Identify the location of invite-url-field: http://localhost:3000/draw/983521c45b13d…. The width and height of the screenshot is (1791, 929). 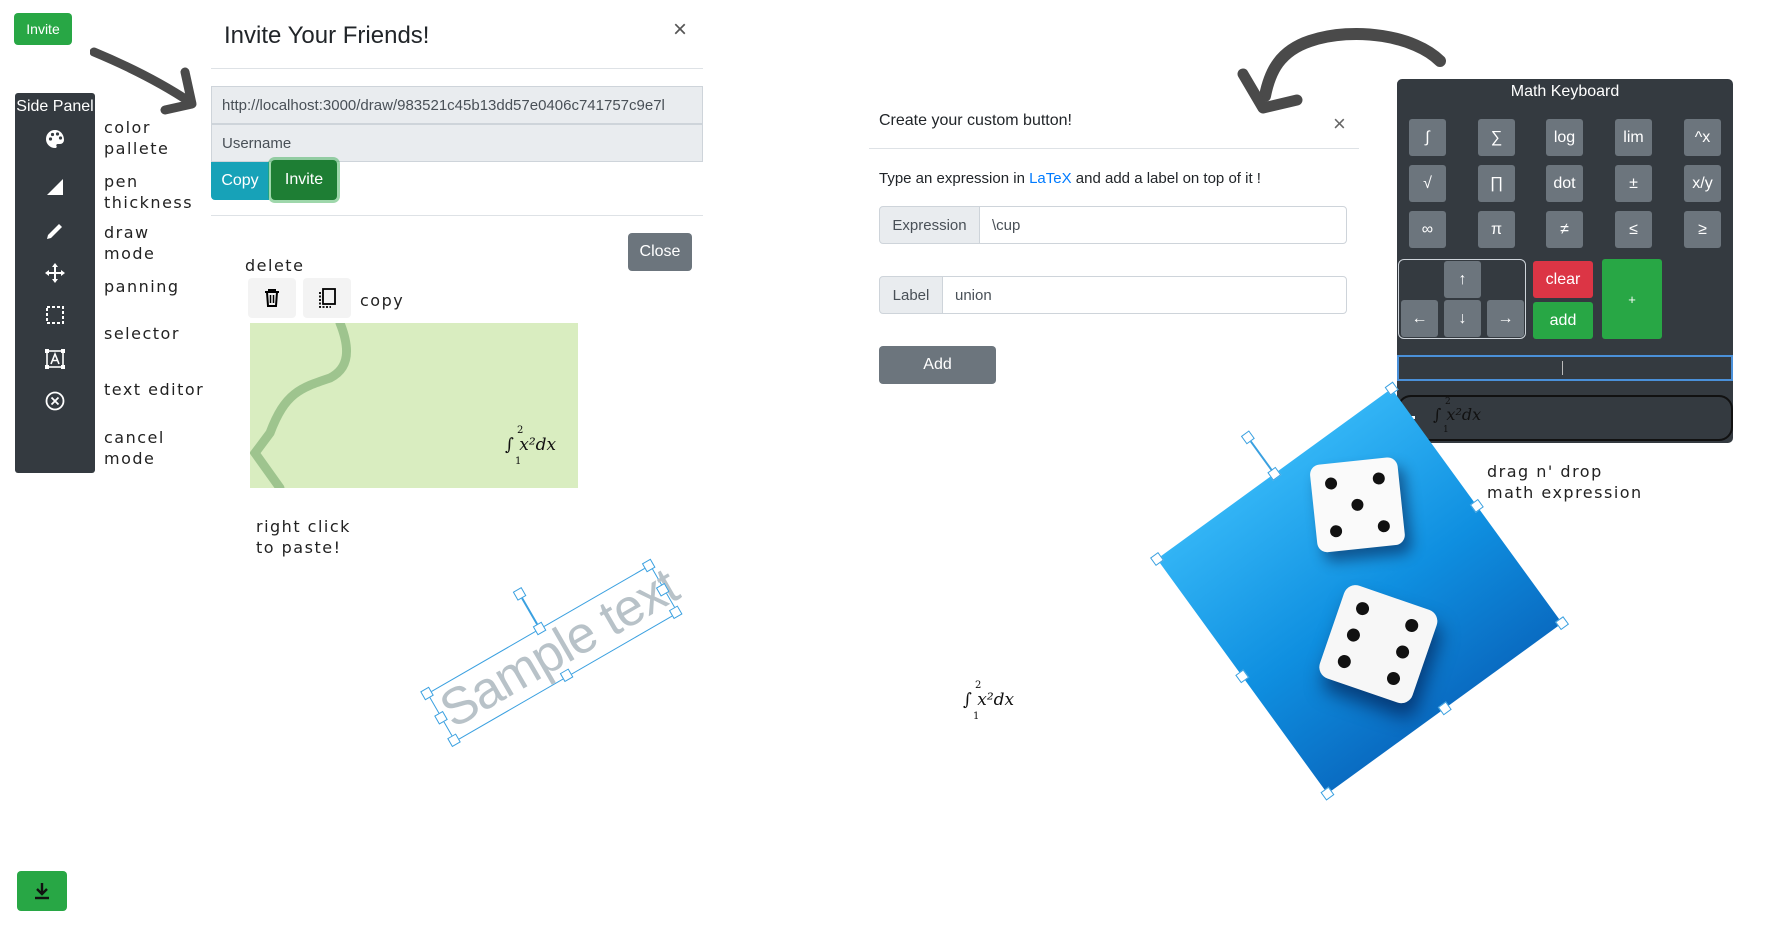
(457, 105).